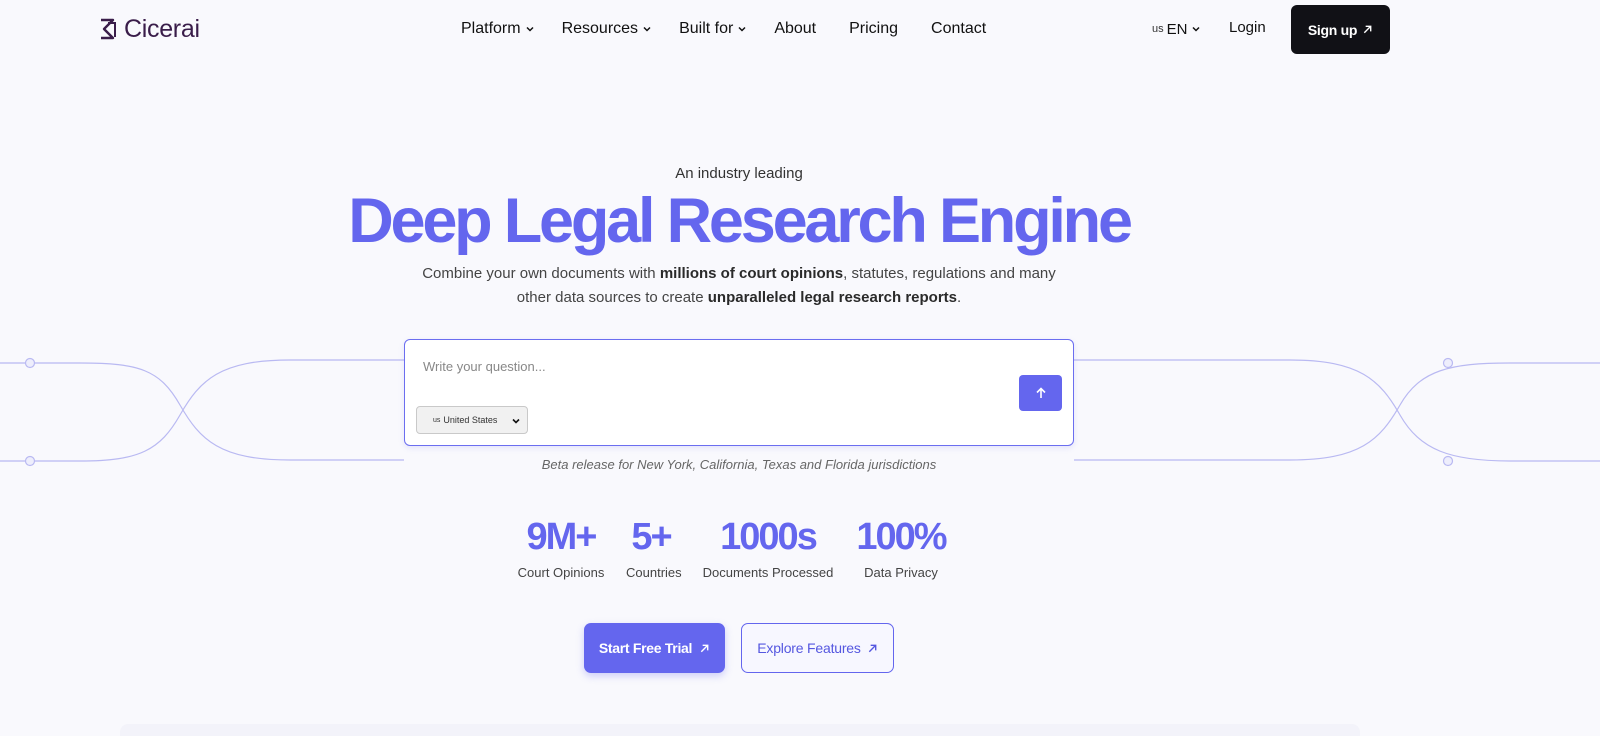  I want to click on hero-headline: Deep Legal Research Engine, so click(740, 221).